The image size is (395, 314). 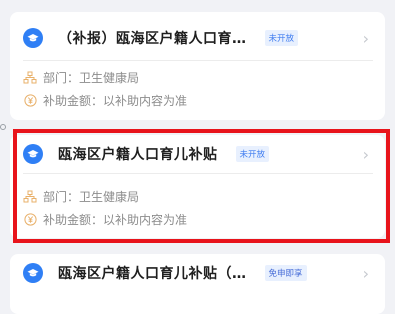 What do you see at coordinates (197, 4) in the screenshot?
I see `previous-card-fragment` at bounding box center [197, 4].